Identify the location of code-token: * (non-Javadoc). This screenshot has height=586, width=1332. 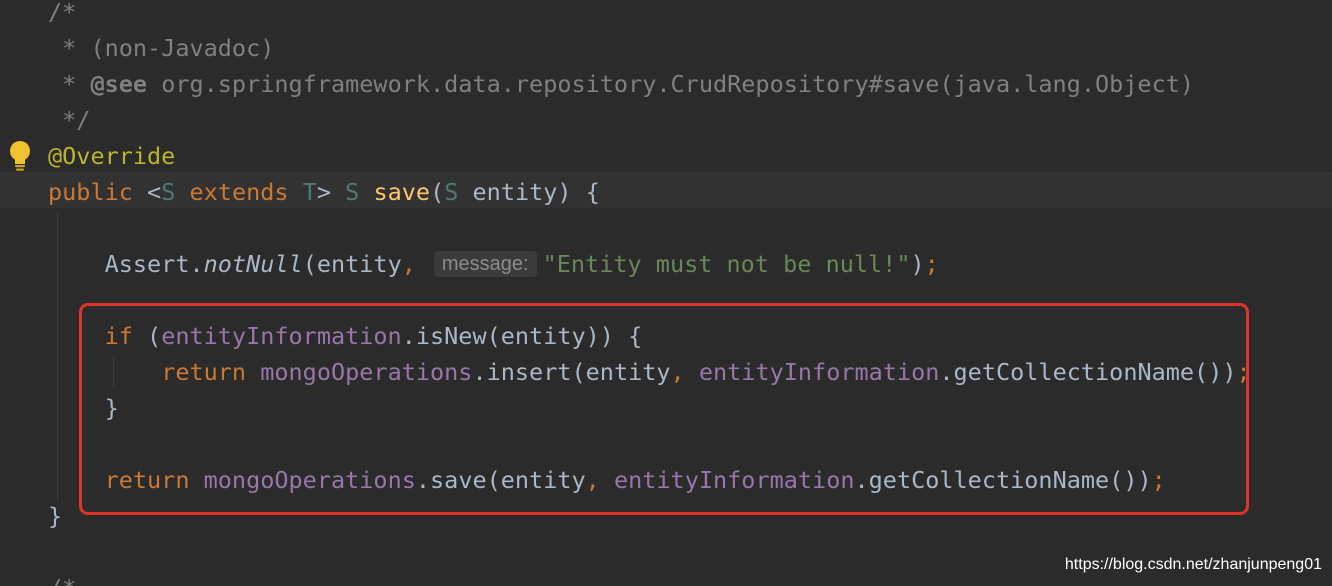
(161, 48).